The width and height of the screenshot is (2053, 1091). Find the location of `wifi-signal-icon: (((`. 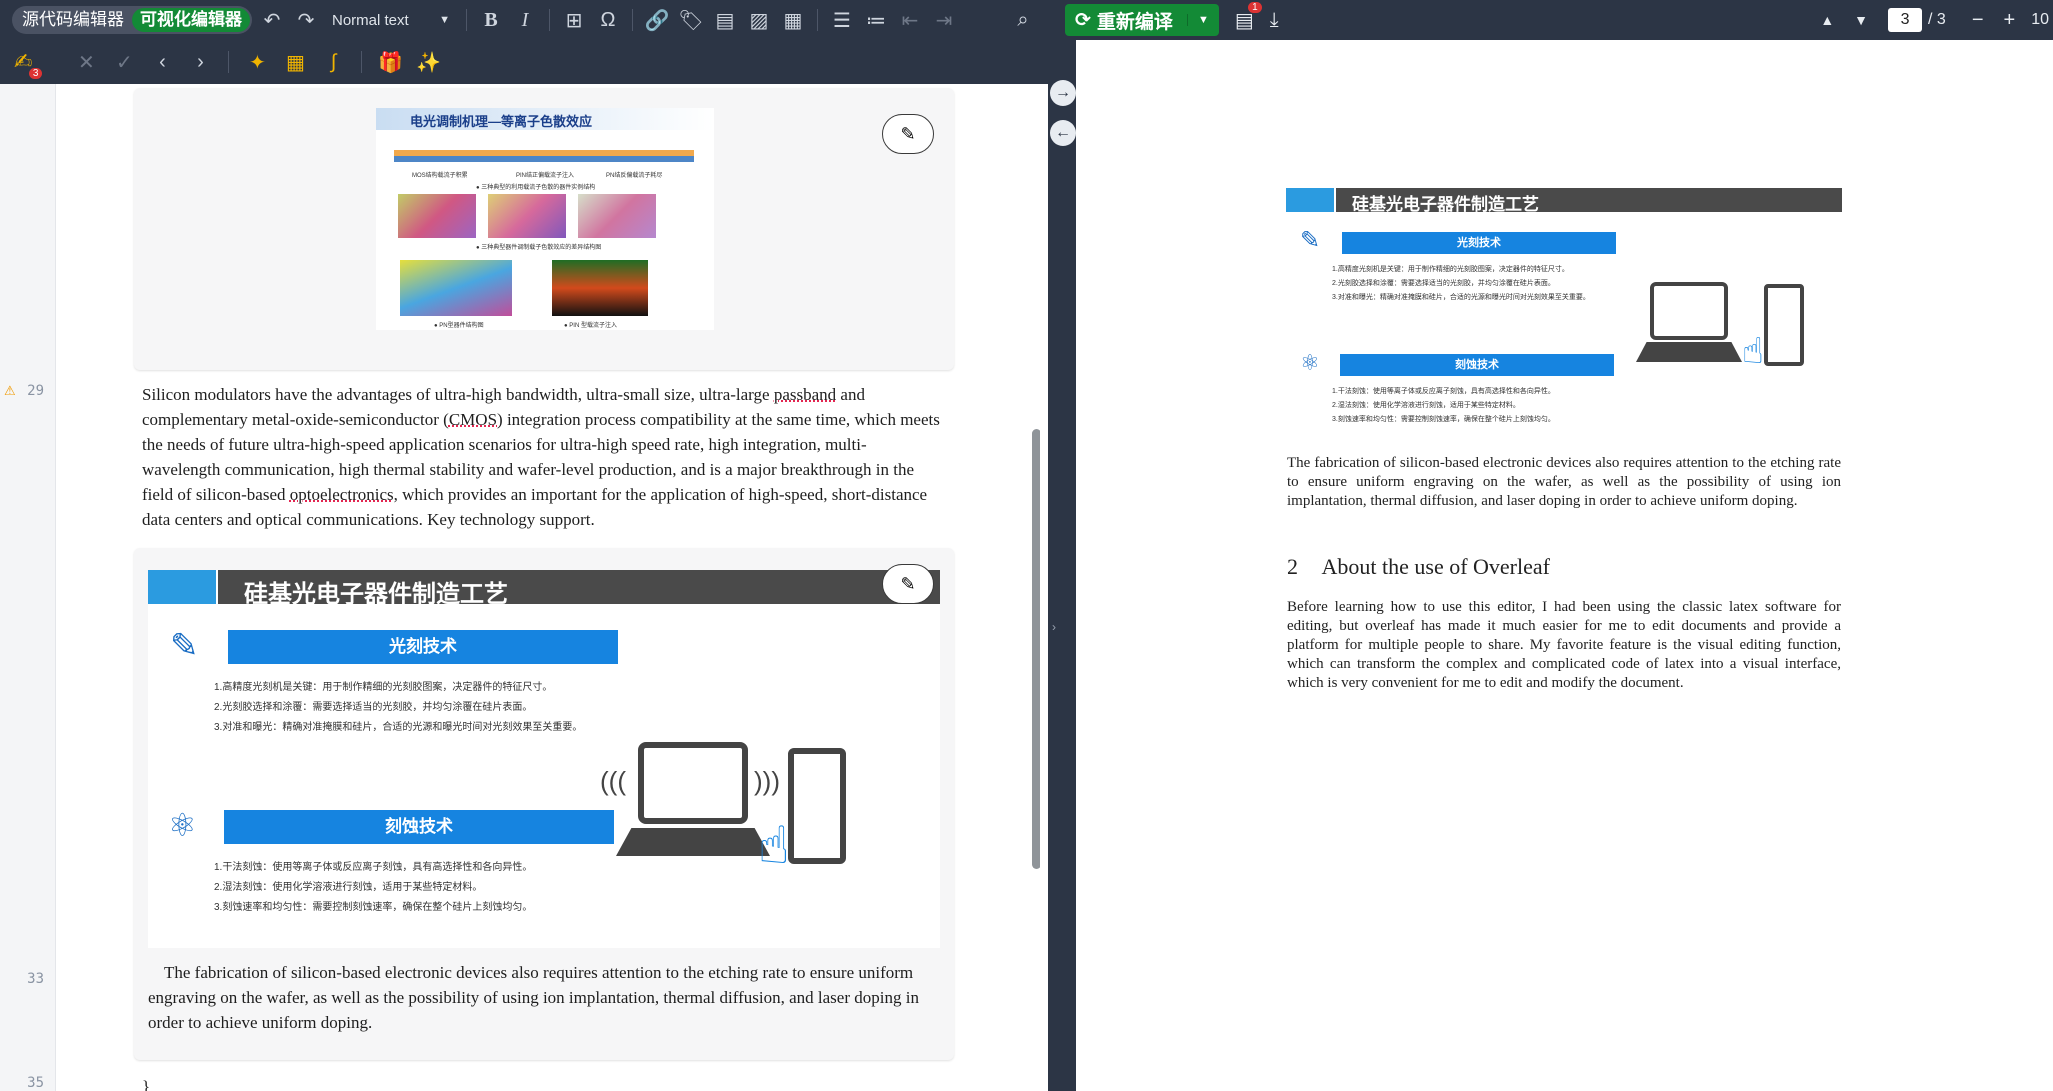

wifi-signal-icon: ((( is located at coordinates (613, 781).